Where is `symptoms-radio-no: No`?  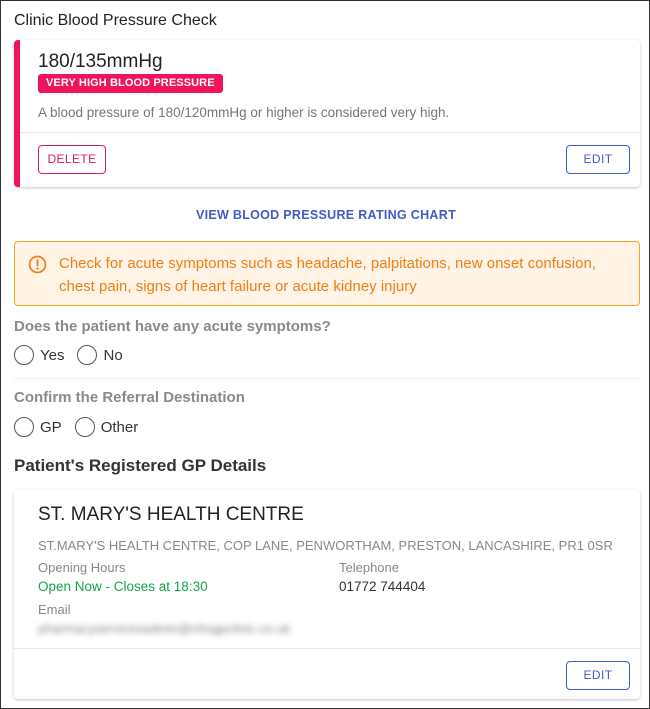 symptoms-radio-no: No is located at coordinates (100, 355).